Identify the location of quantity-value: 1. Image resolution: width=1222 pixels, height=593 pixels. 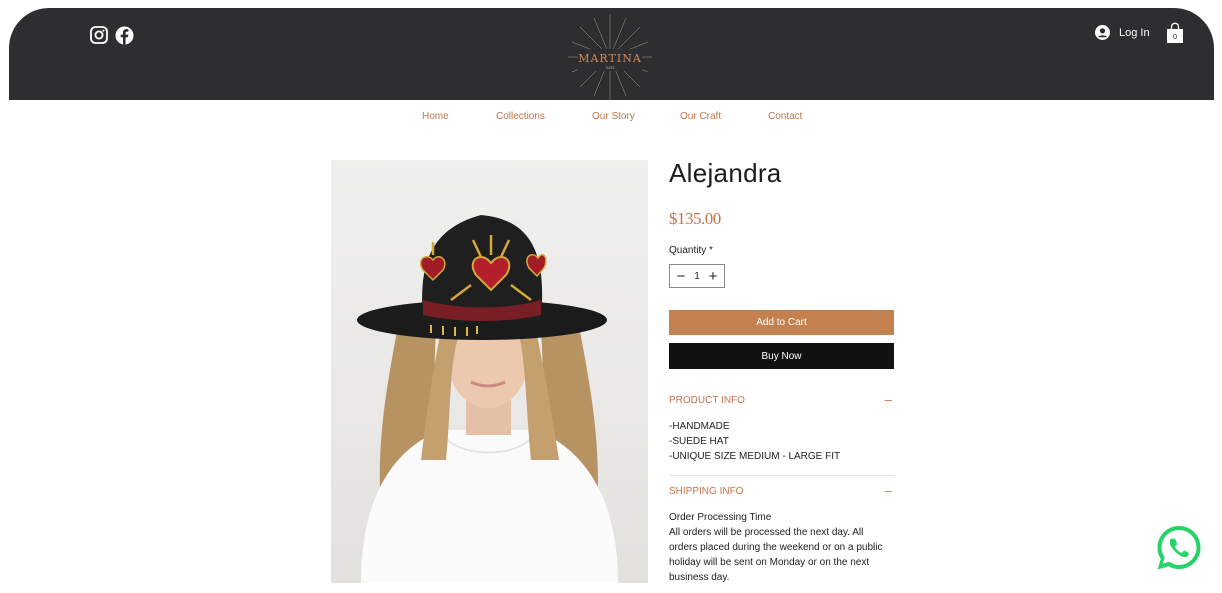
(697, 276).